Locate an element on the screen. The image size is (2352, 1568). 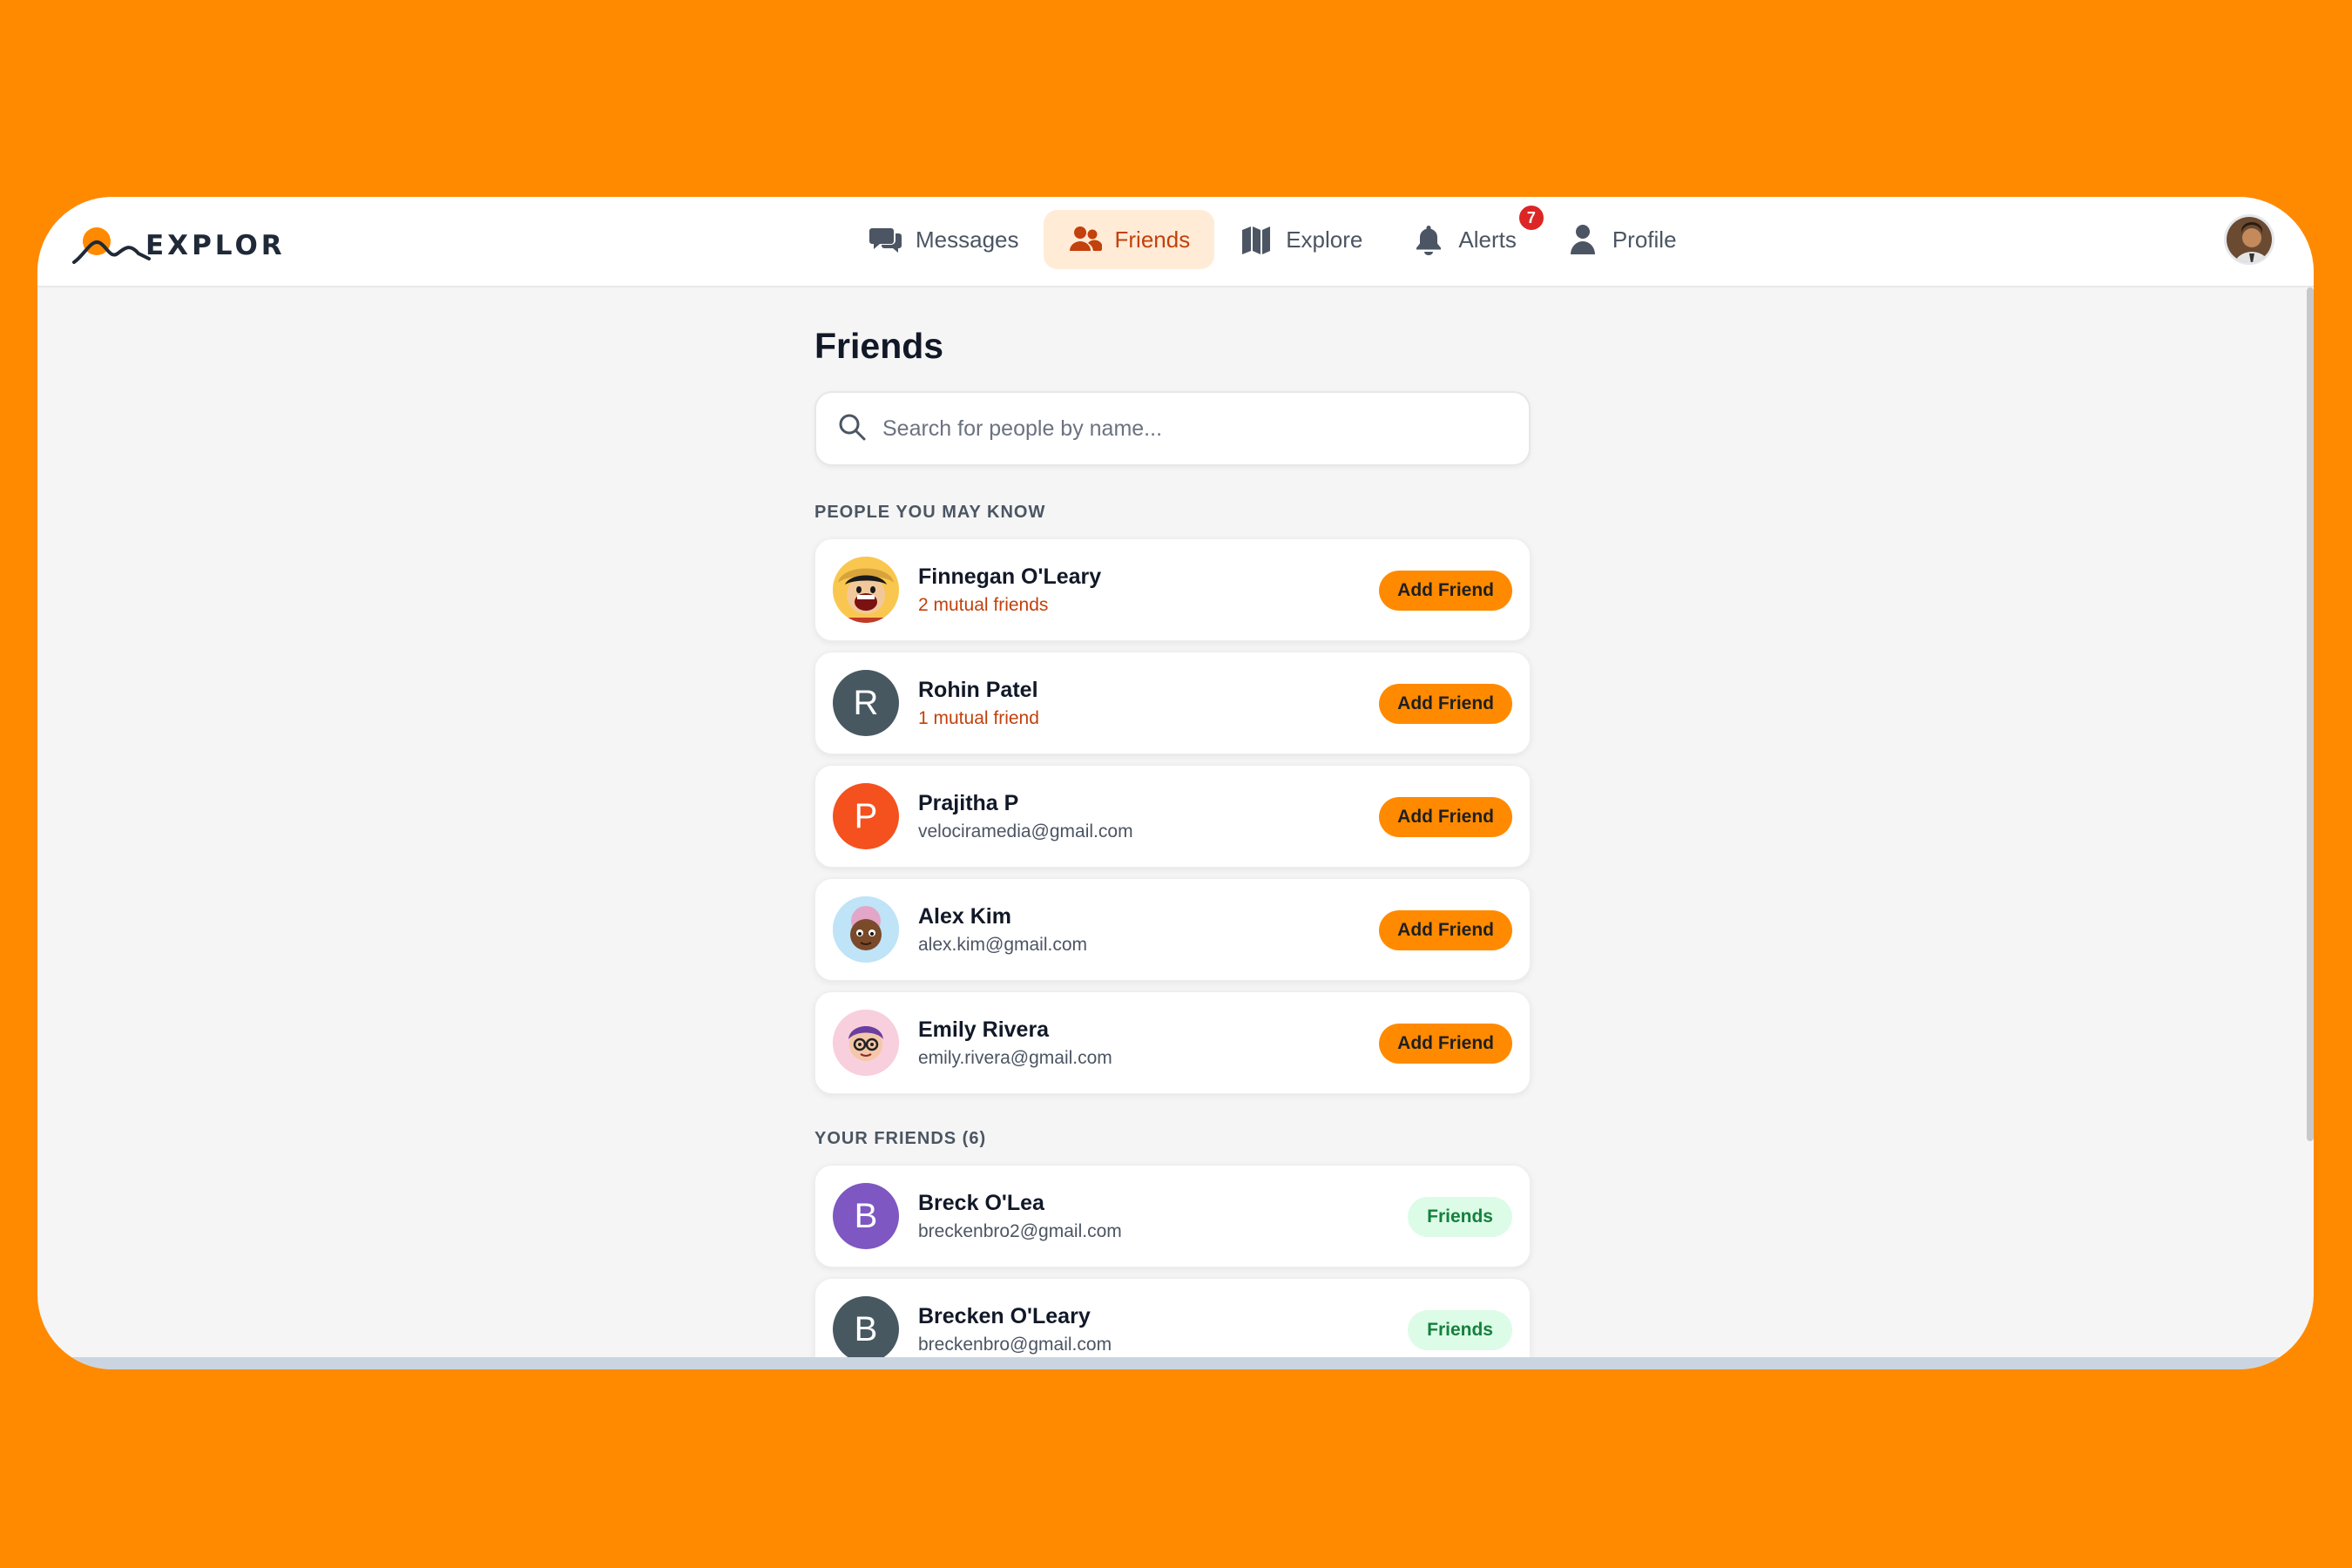
person-email: breckenbro2@gmail.com is located at coordinates (1020, 1231).